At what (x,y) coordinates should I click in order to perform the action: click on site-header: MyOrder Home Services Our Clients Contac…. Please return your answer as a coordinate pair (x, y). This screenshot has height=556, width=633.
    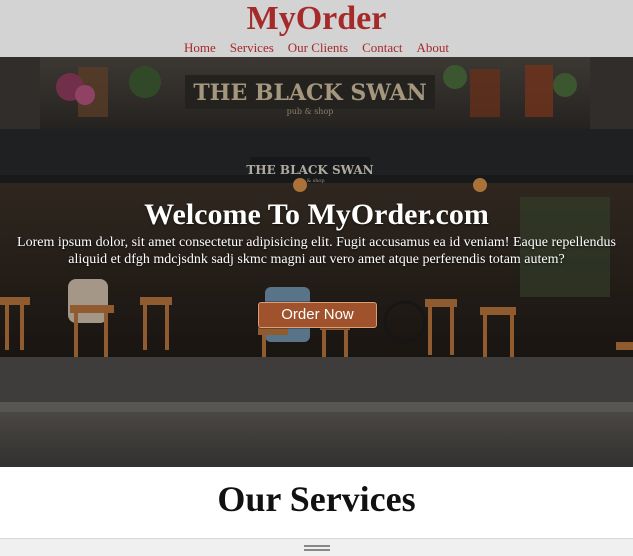
    Looking at the image, I should click on (316, 28).